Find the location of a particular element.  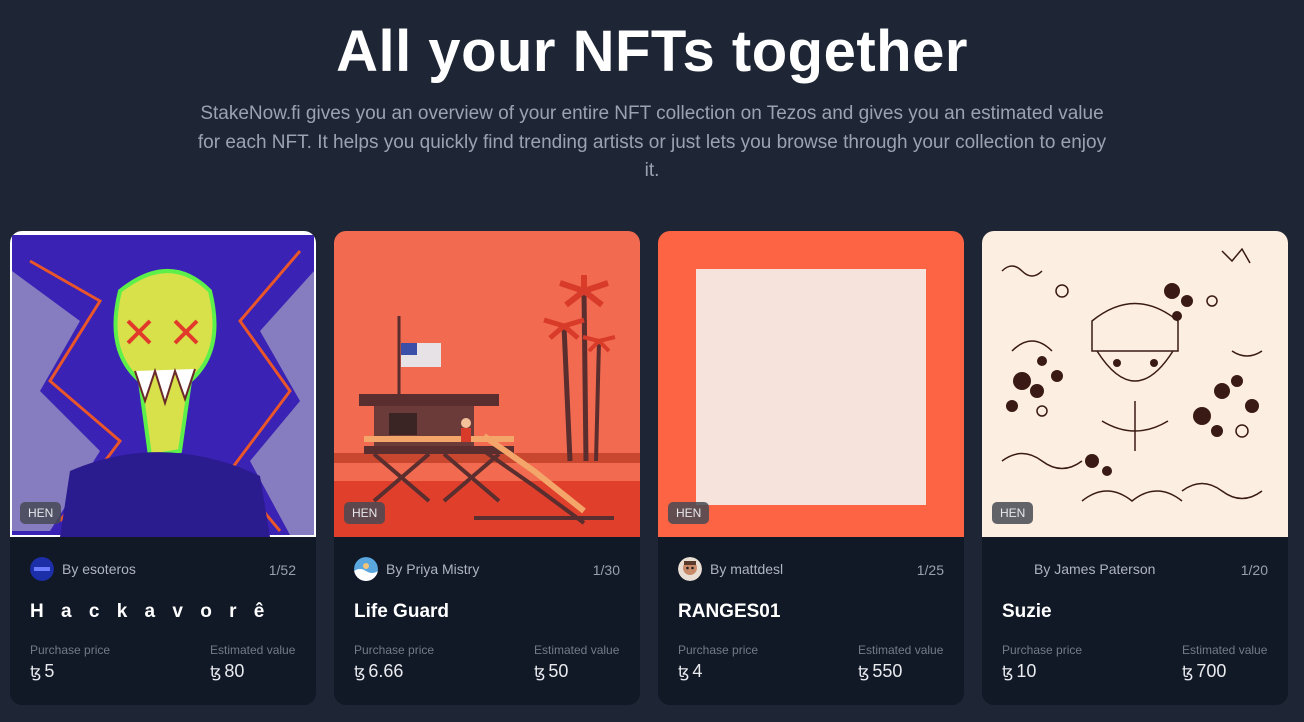

creator-row: By Priya Mistry 1/30 is located at coordinates (487, 569).